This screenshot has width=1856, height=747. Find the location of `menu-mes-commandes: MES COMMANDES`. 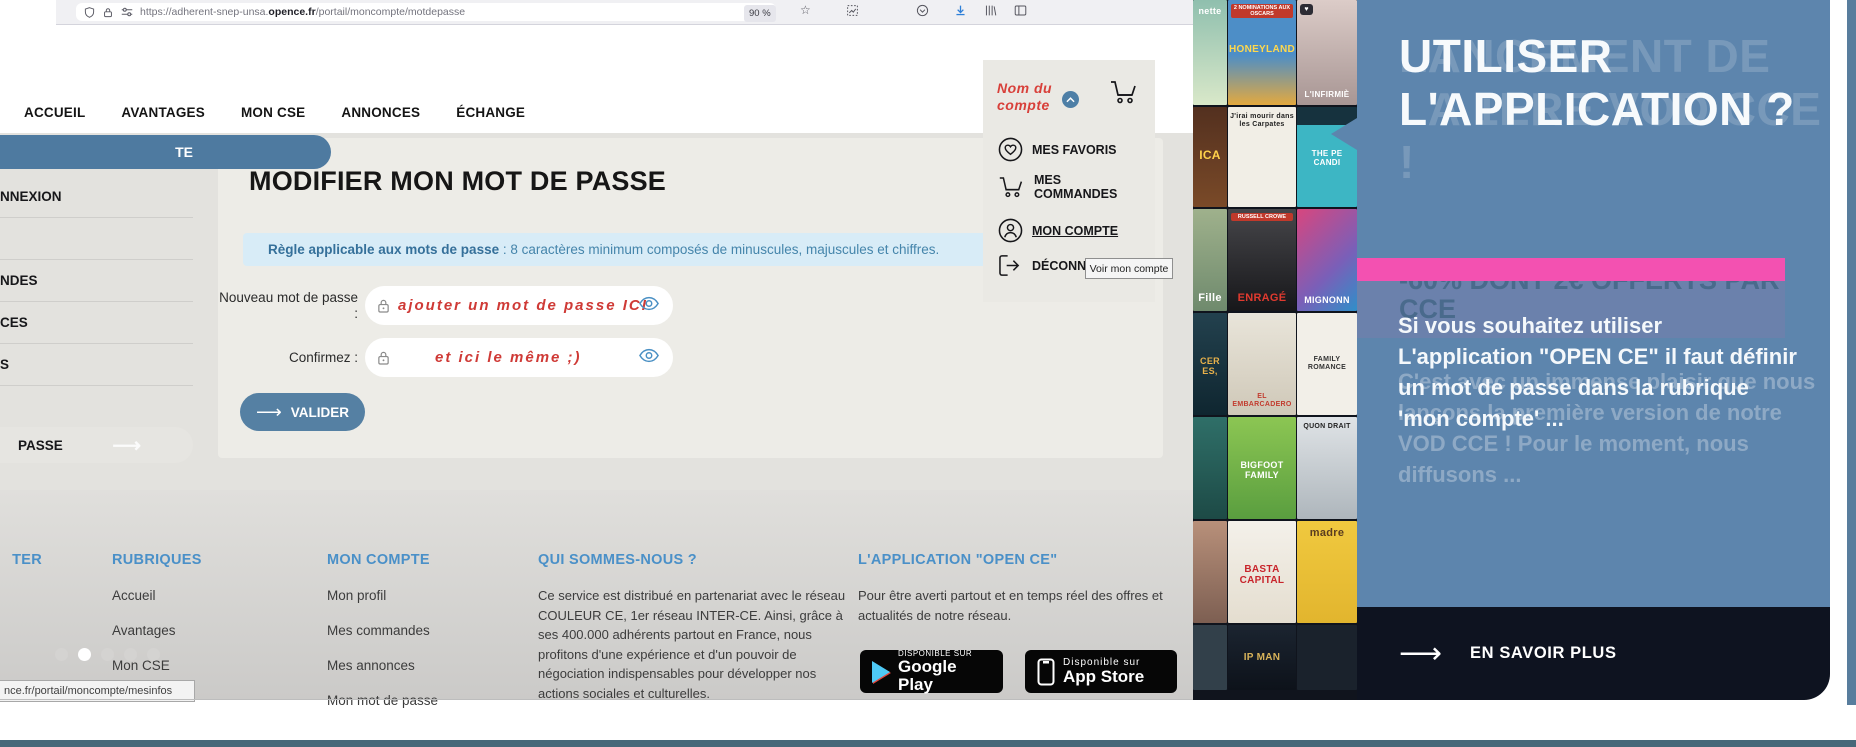

menu-mes-commandes: MES COMMANDES is located at coordinates (1058, 187).